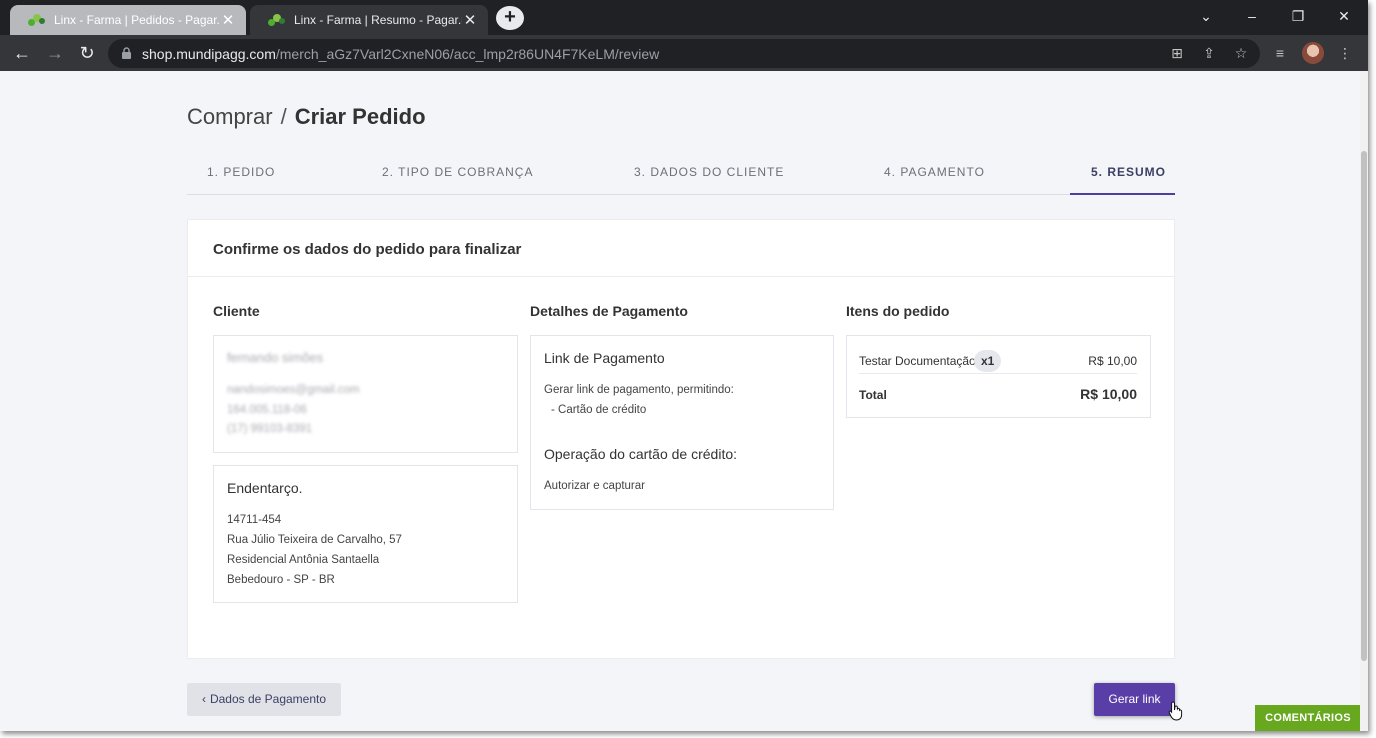 Image resolution: width=1376 pixels, height=738 pixels. I want to click on reading-list-icon: ≡, so click(1280, 53).